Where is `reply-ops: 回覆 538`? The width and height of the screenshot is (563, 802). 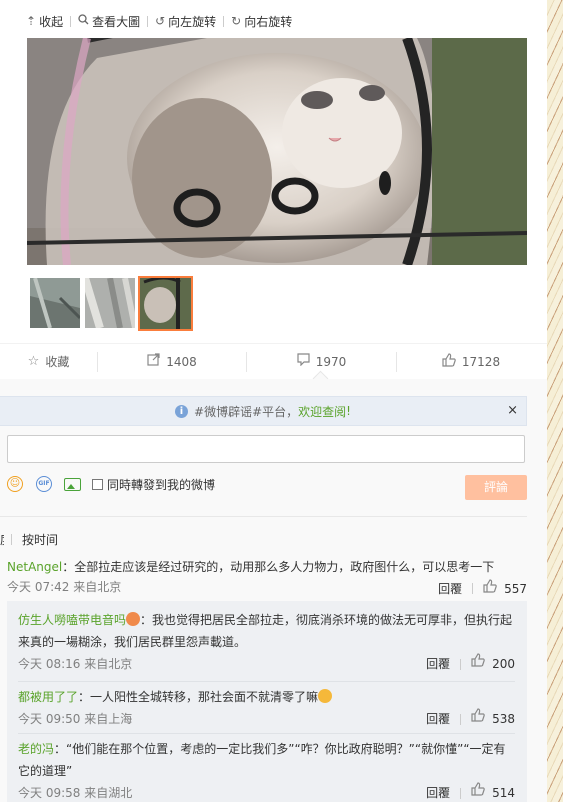
reply-ops: 回覆 538 is located at coordinates (470, 719).